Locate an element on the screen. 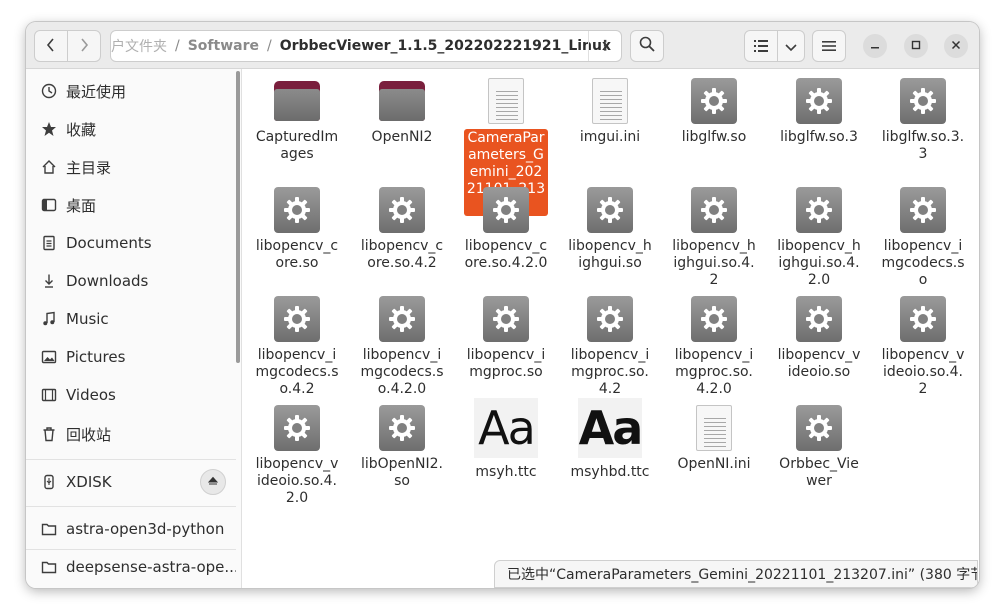 Image resolution: width=1005 pixels, height=616 pixels. video-icon is located at coordinates (49, 395).